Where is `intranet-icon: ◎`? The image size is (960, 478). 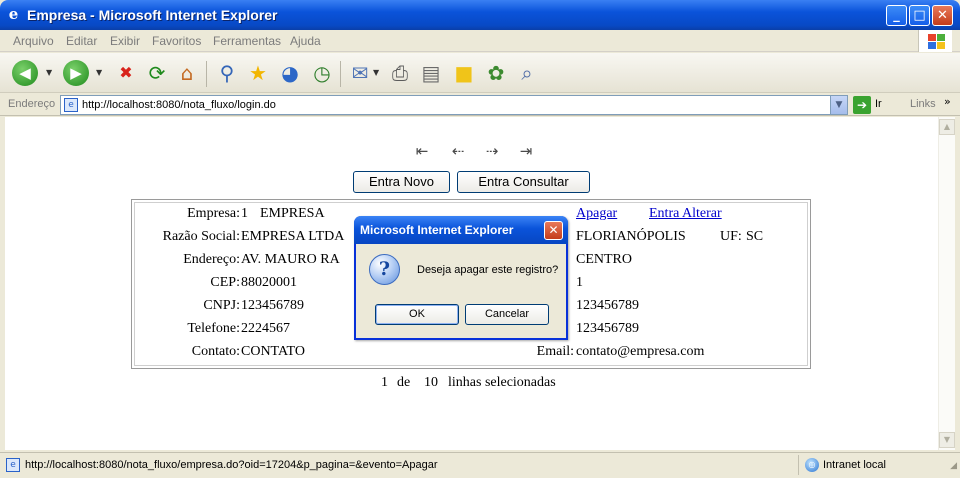
intranet-icon: ◎ is located at coordinates (812, 465).